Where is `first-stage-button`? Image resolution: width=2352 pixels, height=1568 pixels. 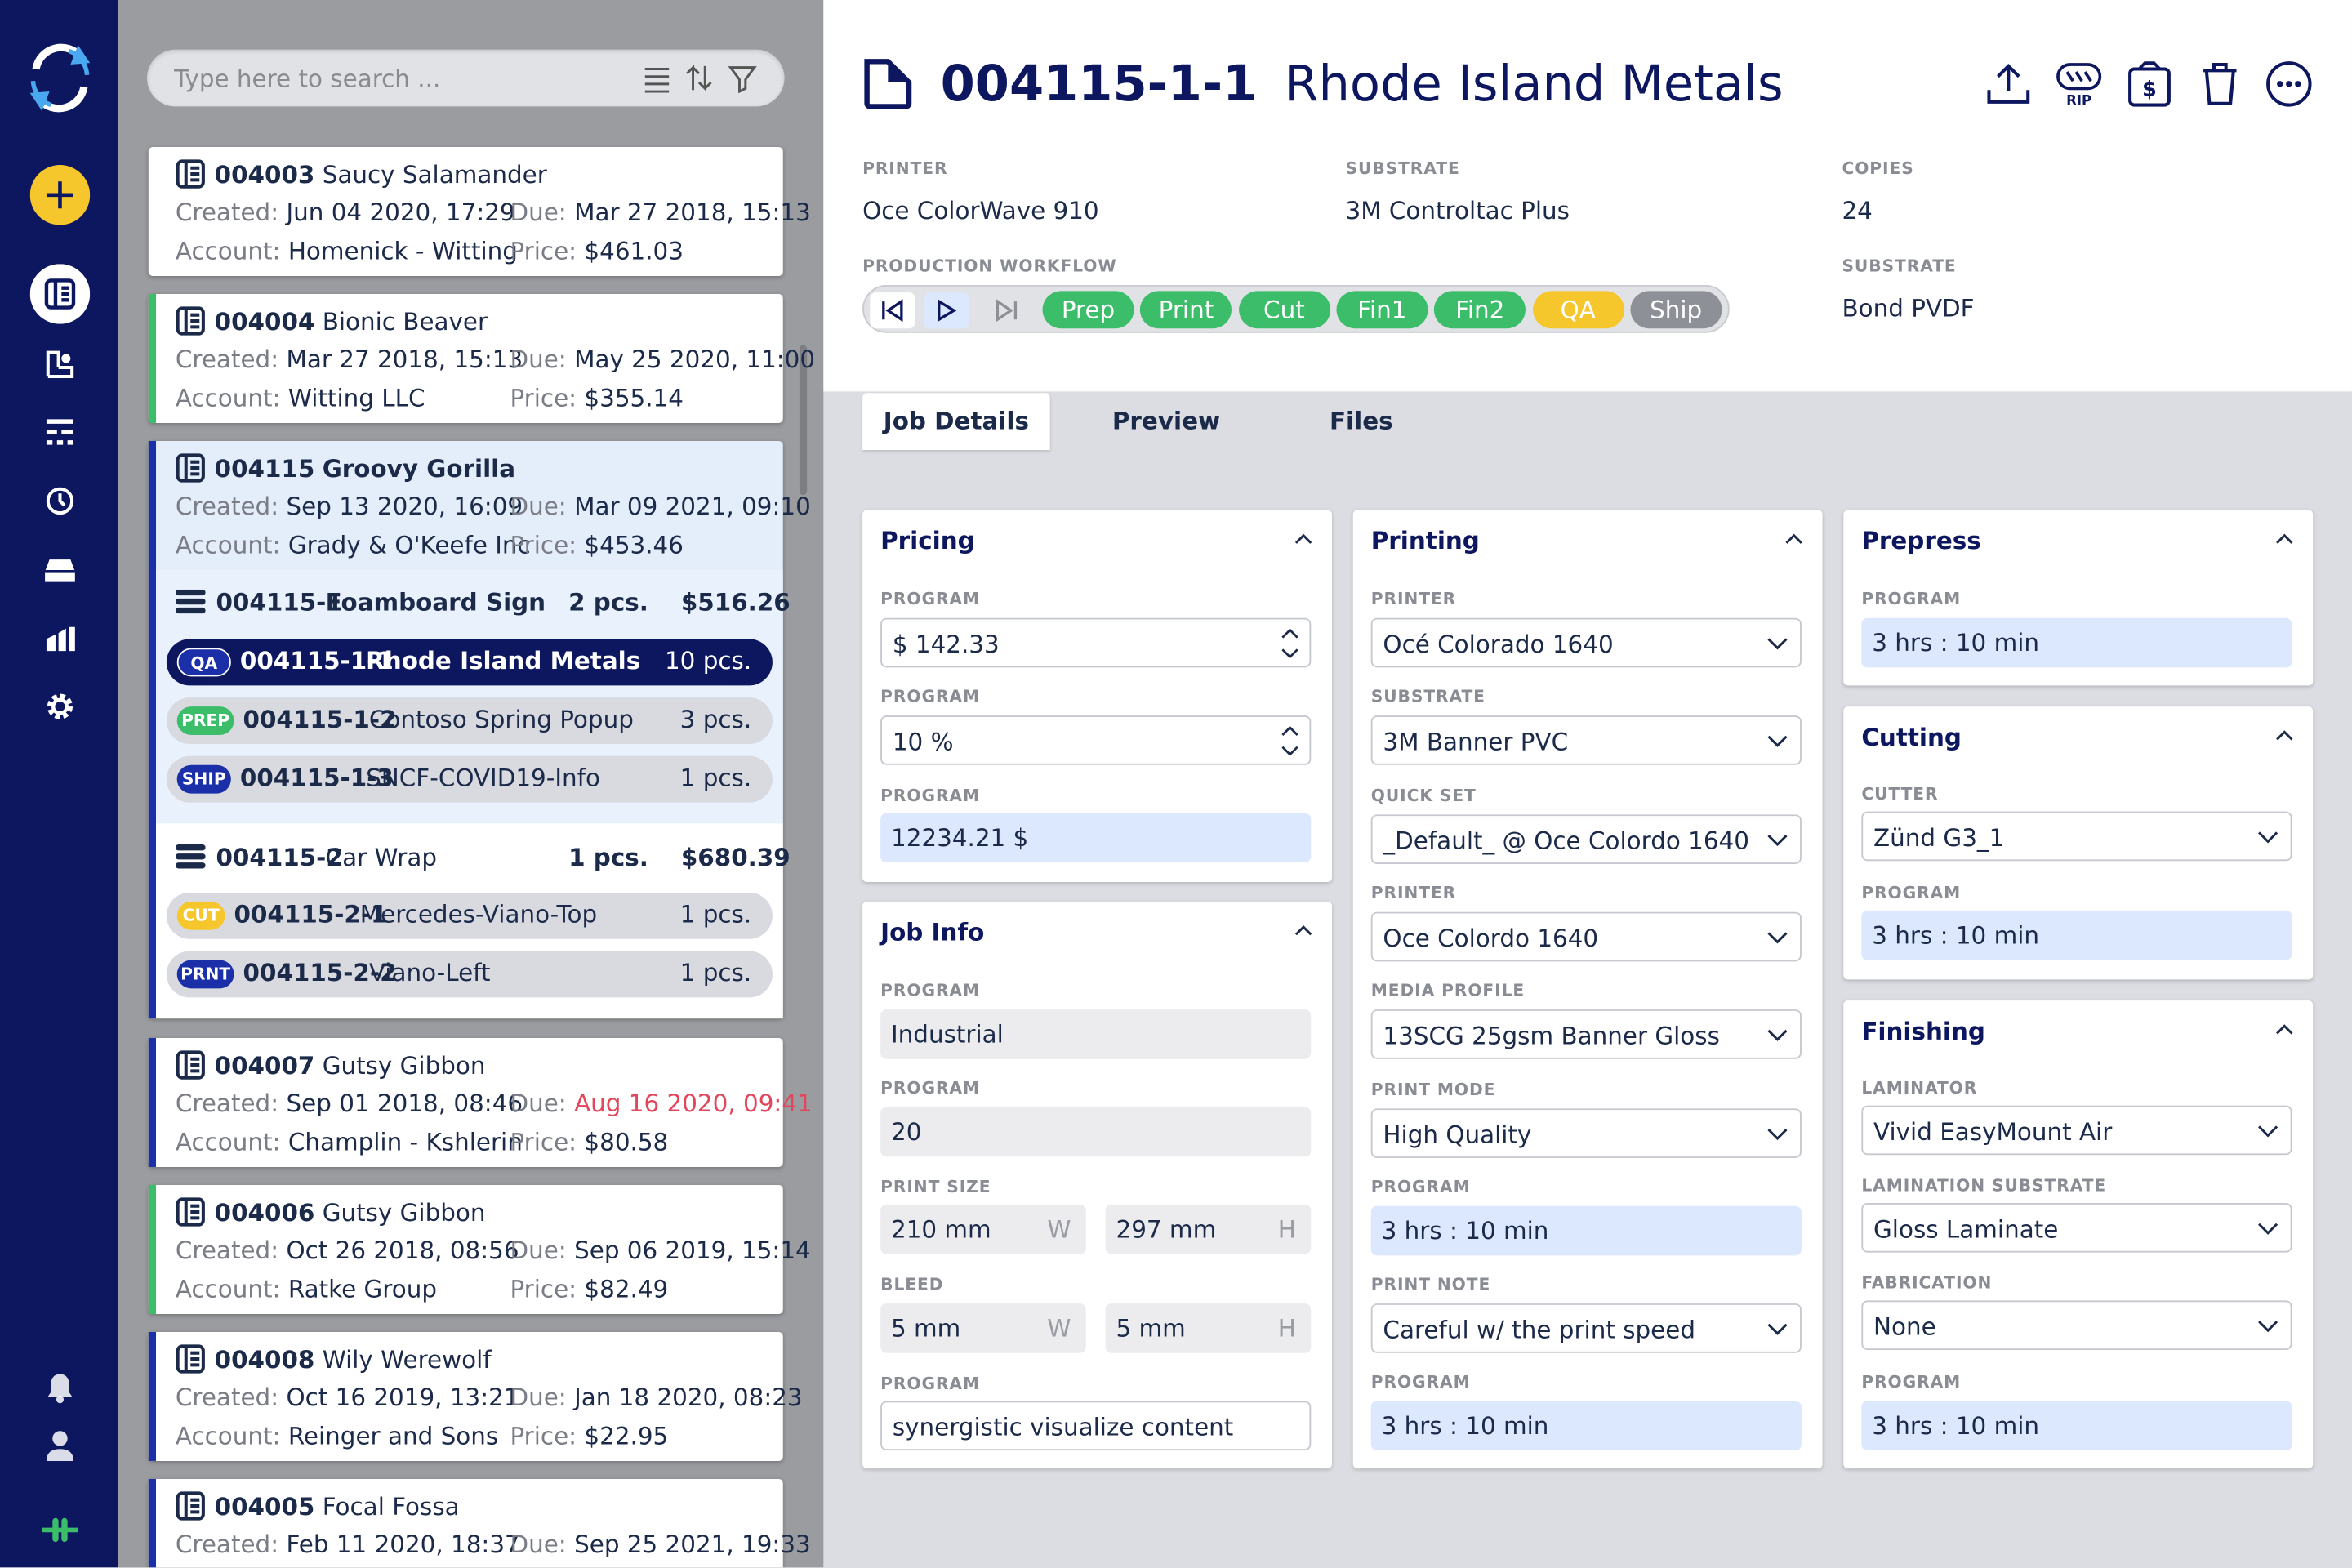
first-stage-button is located at coordinates (892, 310).